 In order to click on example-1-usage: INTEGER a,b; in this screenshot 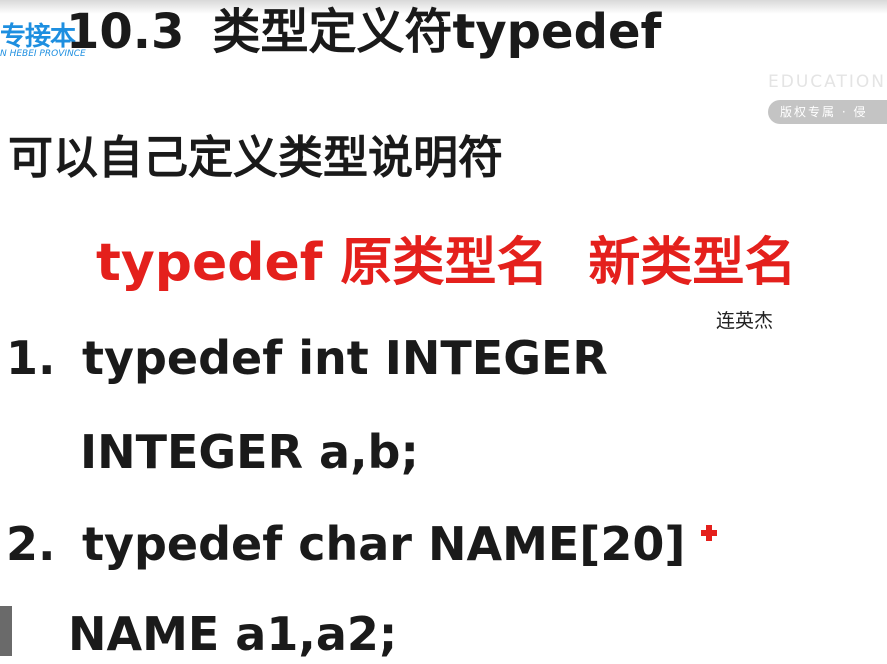, I will do `click(249, 452)`.